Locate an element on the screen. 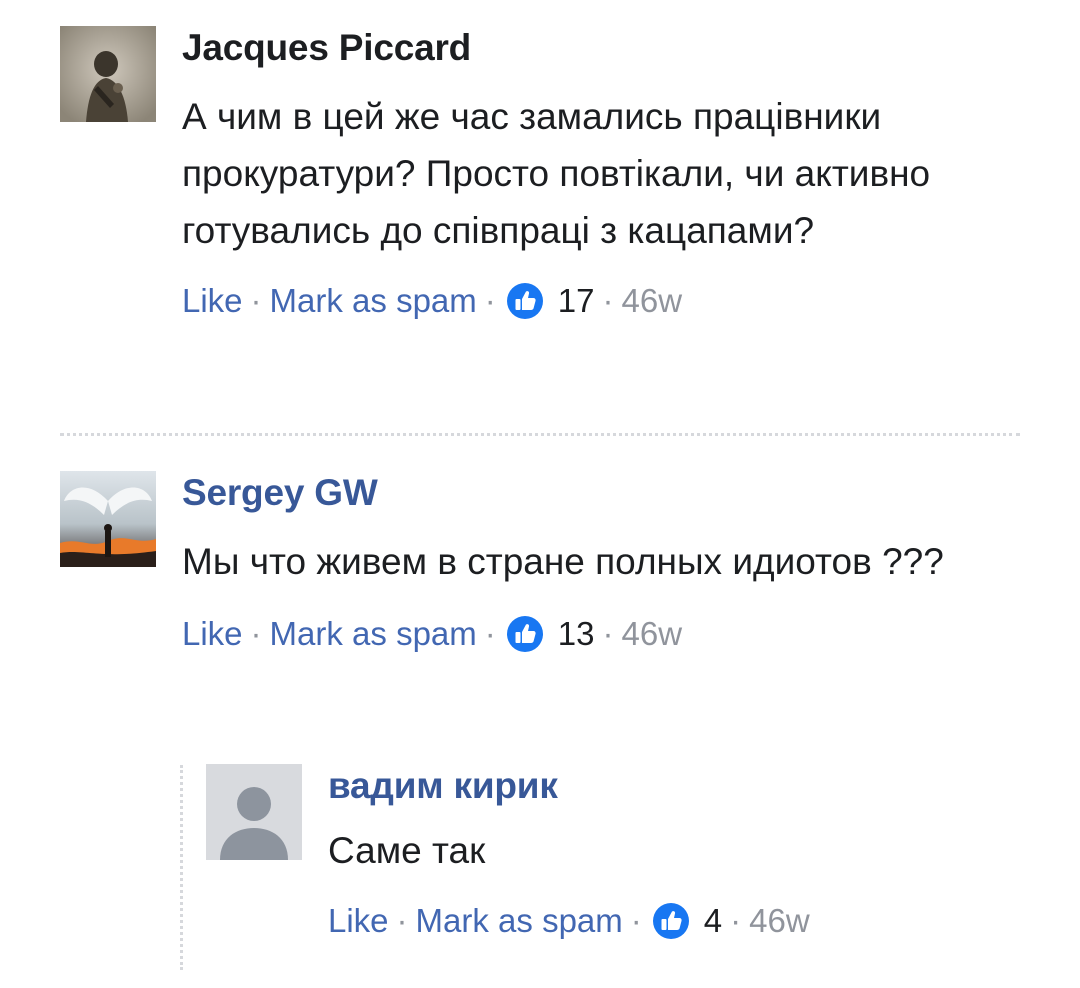 Image resolution: width=1080 pixels, height=988 pixels. comment-text: Саме так is located at coordinates (407, 850).